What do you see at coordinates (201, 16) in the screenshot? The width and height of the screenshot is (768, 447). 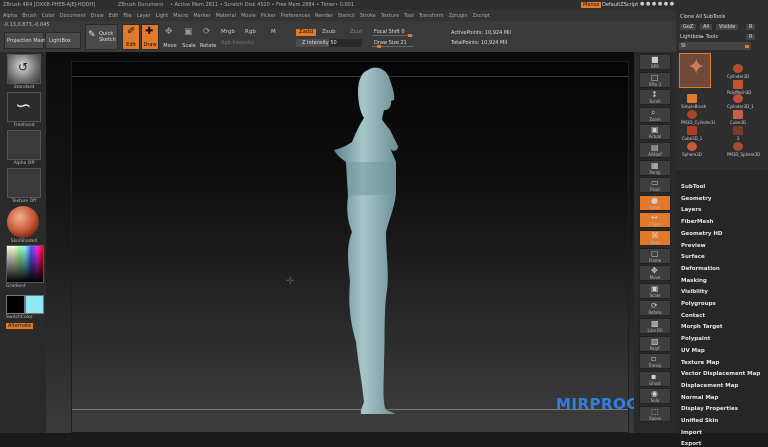 I see `menu-item-marker: Marker` at bounding box center [201, 16].